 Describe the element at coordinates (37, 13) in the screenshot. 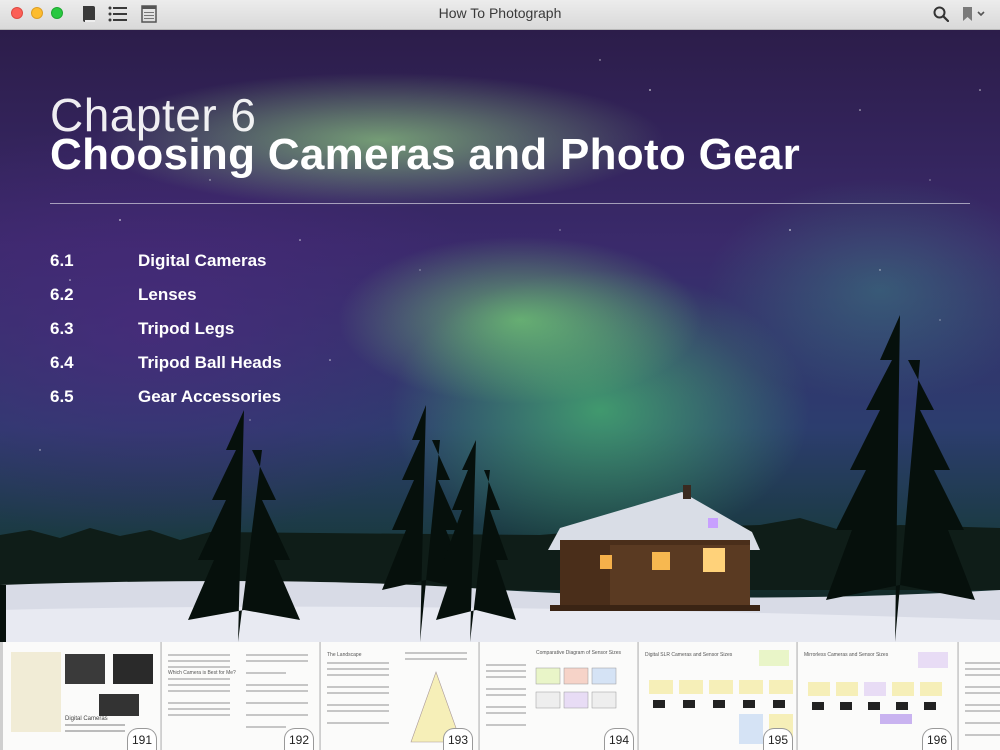

I see `minimize-button` at that location.